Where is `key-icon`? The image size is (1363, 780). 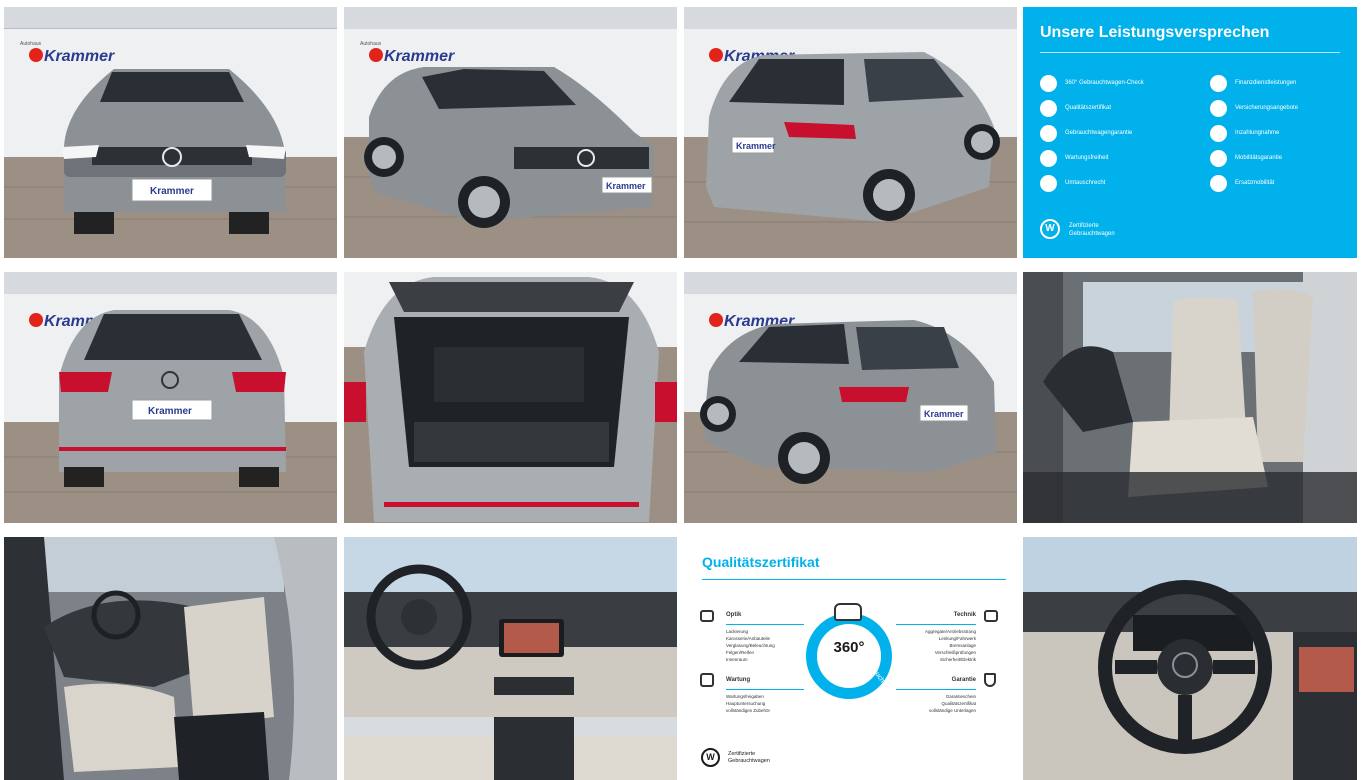
key-icon is located at coordinates (1218, 133).